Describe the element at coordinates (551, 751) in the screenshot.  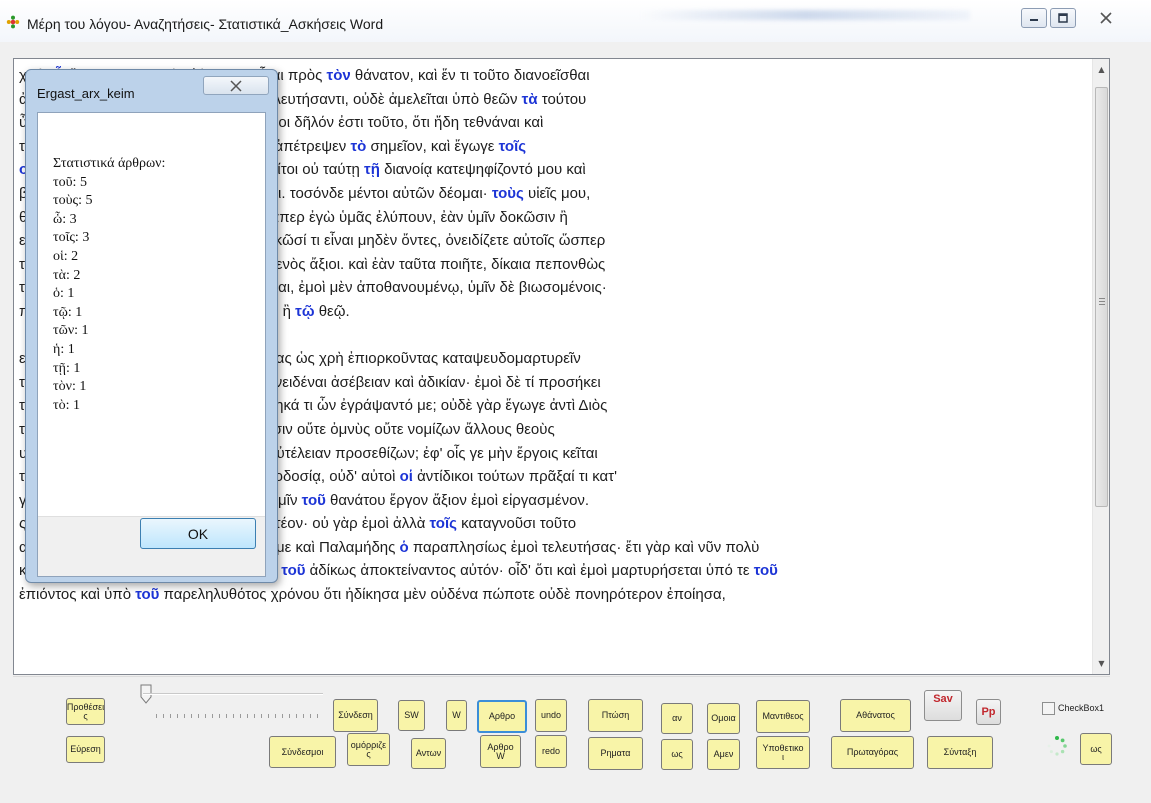
I see `redo-button: redo` at that location.